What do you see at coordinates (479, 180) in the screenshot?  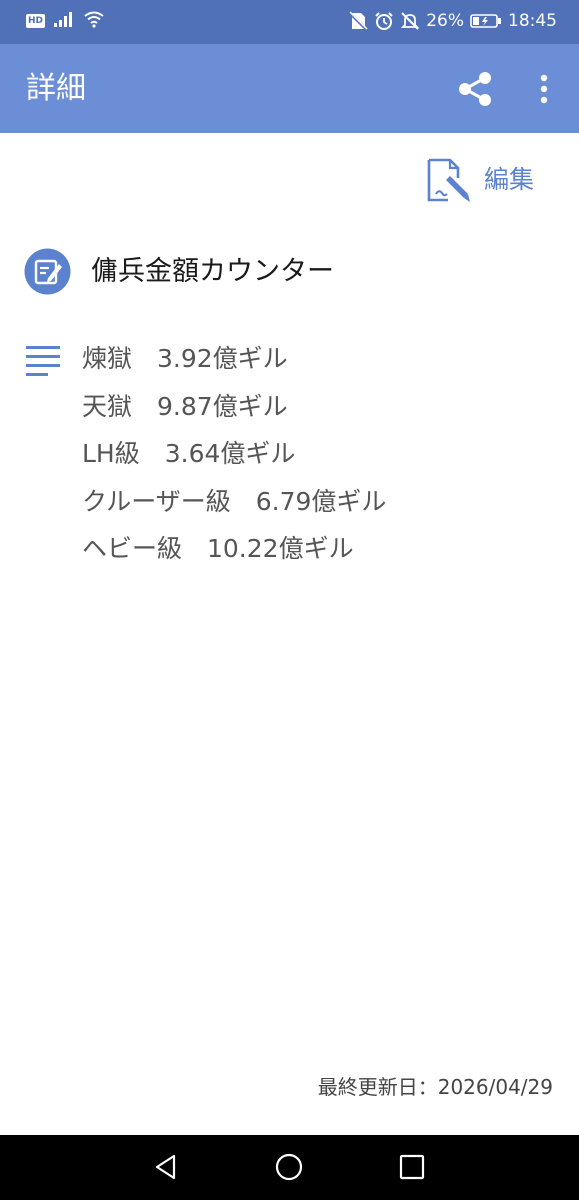 I see `edit-button: 編集` at bounding box center [479, 180].